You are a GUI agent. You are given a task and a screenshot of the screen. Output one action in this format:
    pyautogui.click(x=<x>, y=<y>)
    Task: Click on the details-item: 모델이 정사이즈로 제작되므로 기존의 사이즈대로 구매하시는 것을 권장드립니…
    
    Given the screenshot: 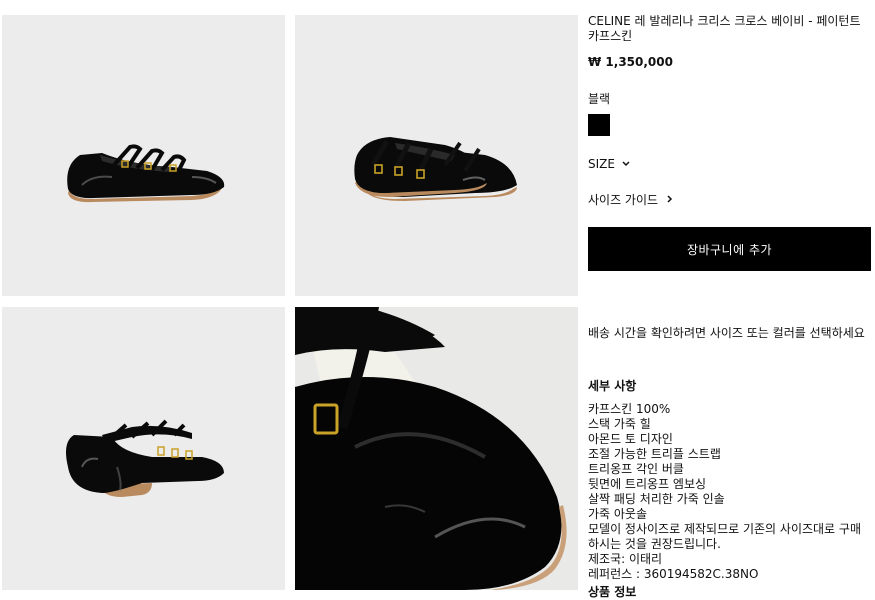 What is the action you would take?
    pyautogui.click(x=724, y=536)
    